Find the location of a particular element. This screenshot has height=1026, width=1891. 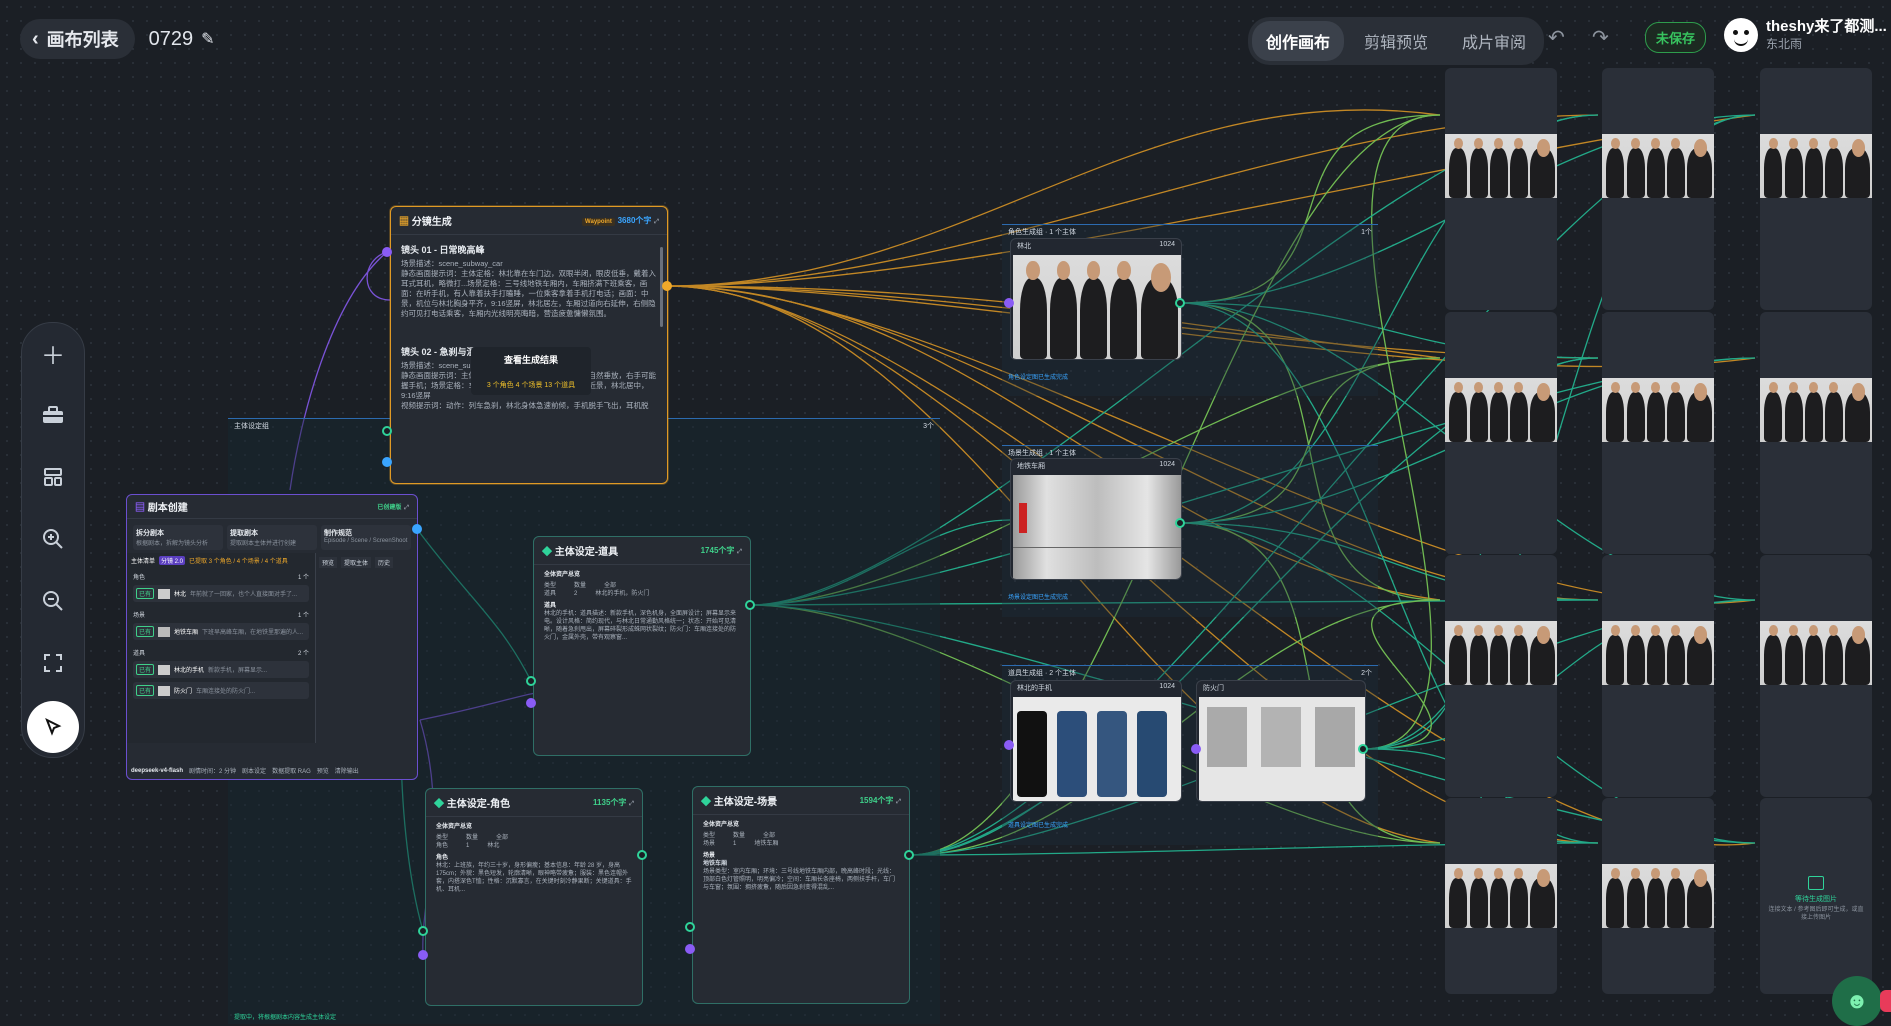

toolbox-icon is located at coordinates (53, 415).